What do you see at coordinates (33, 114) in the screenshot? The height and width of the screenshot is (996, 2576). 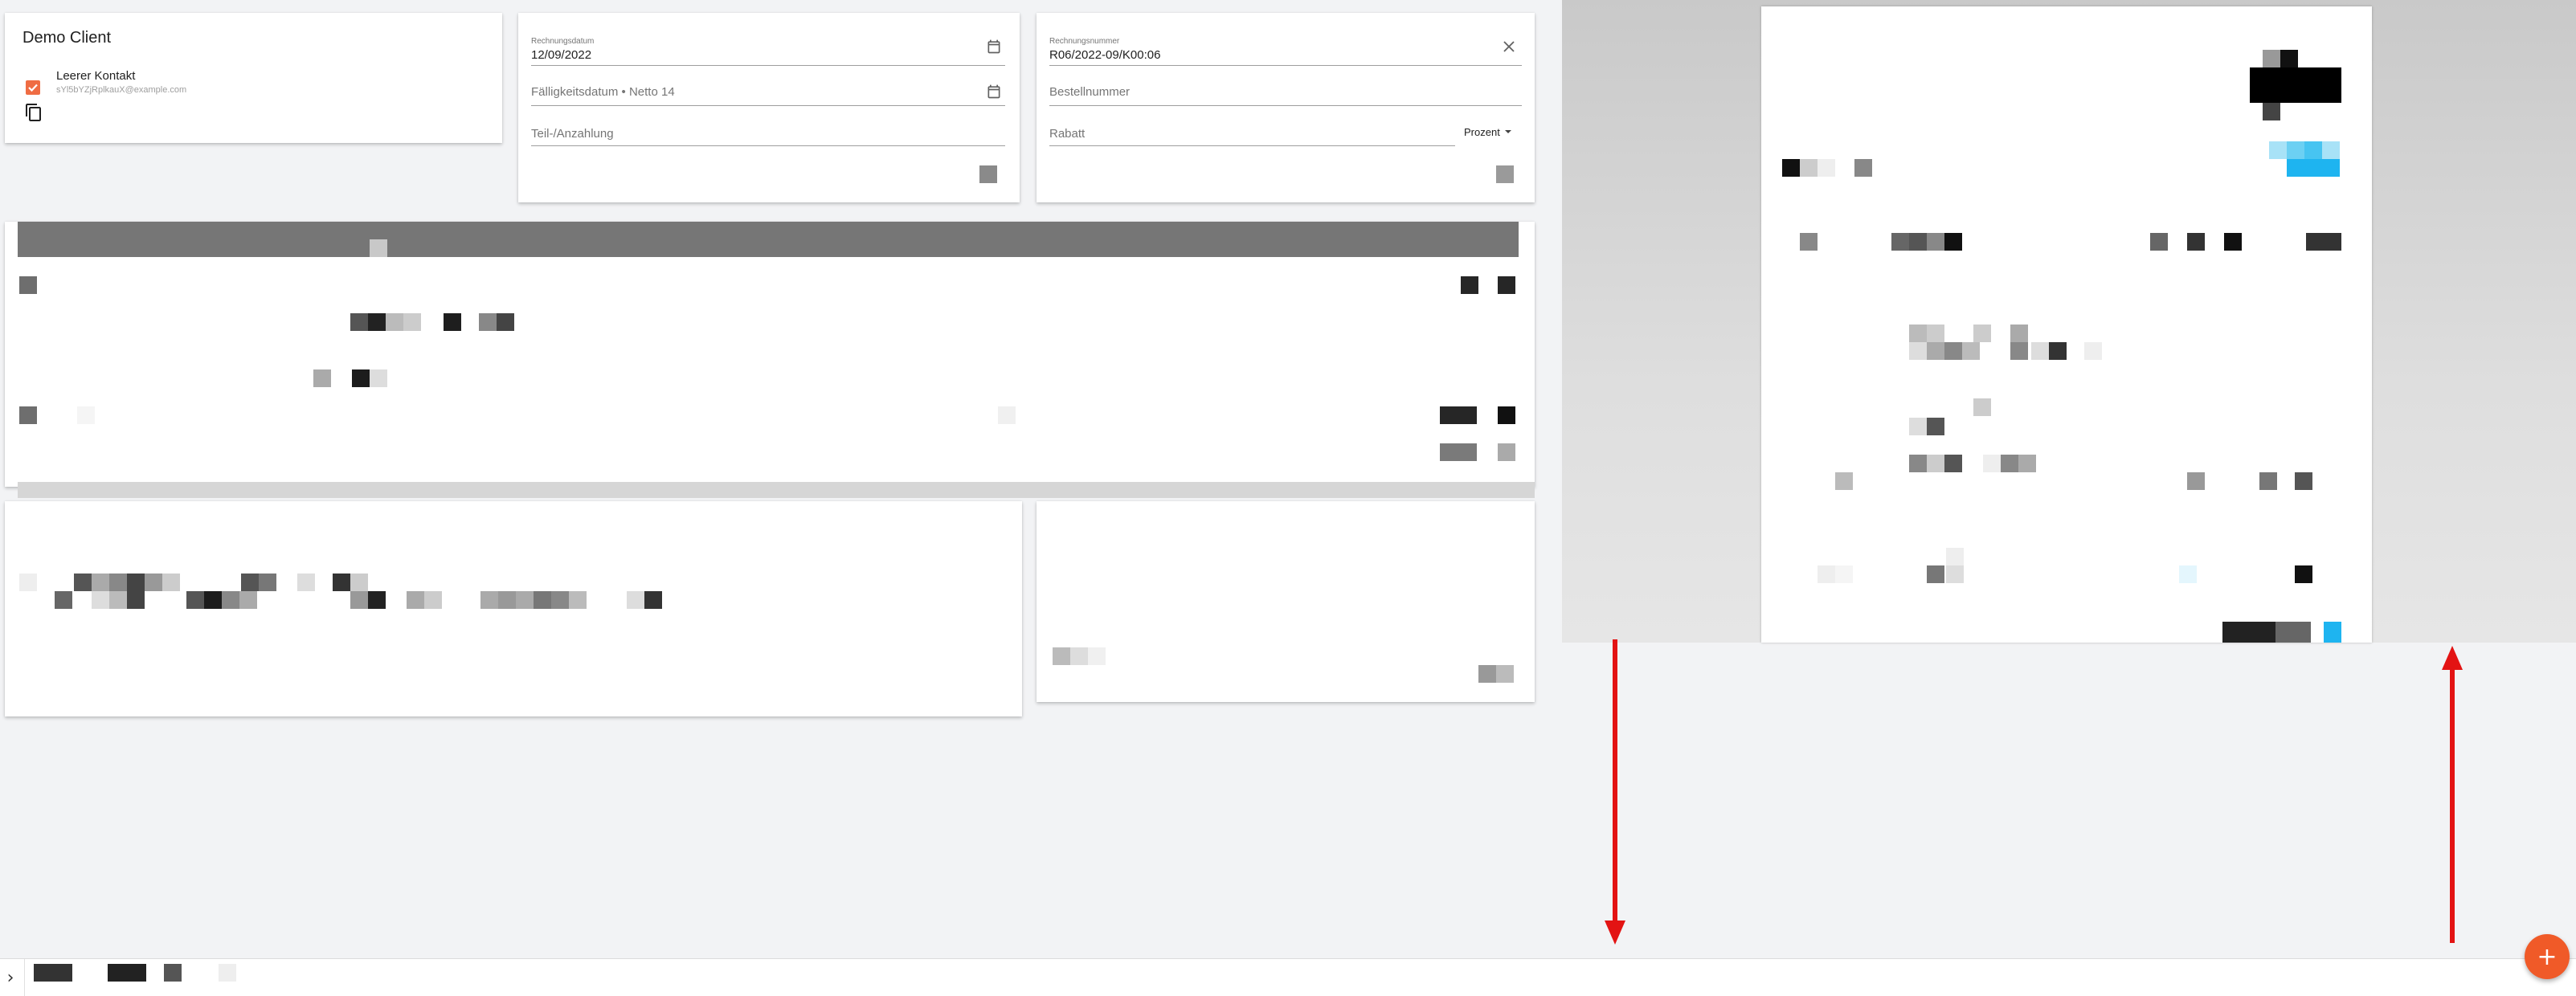 I see `copy-icon` at bounding box center [33, 114].